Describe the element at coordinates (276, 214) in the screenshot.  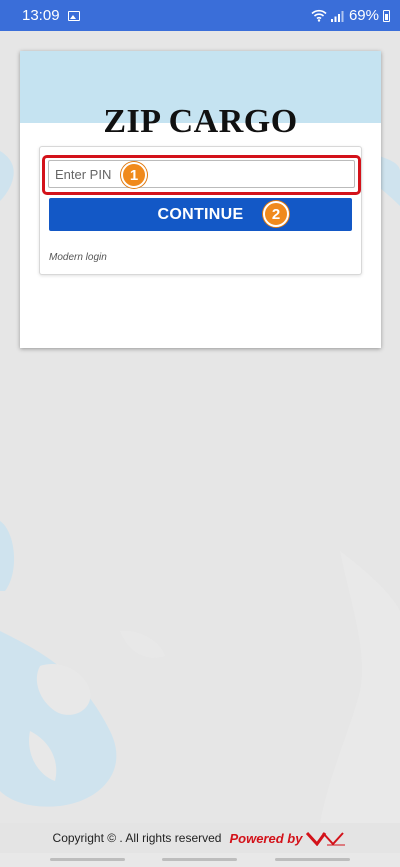
I see `step-2-badge: 2` at that location.